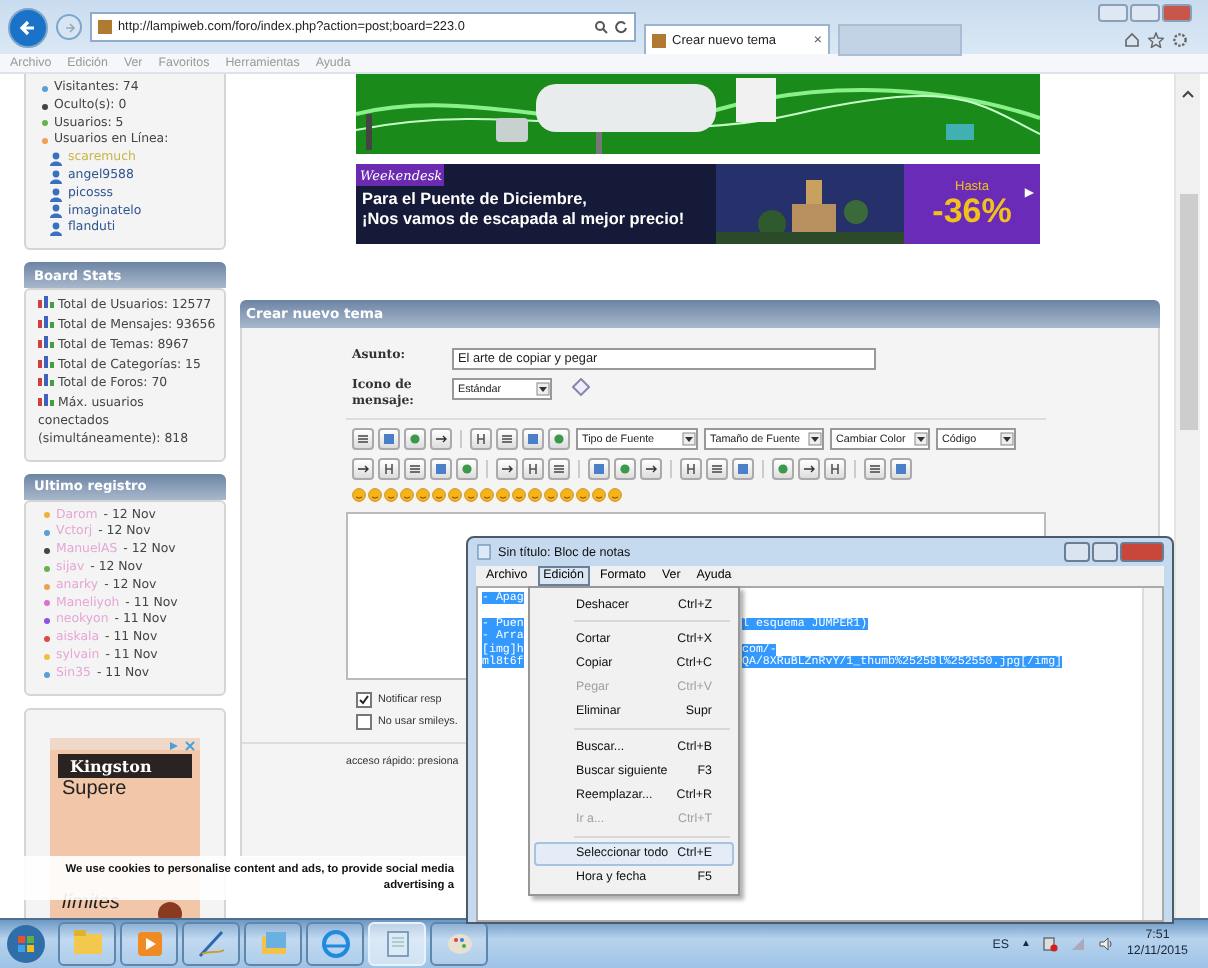 The image size is (1208, 968). What do you see at coordinates (56, 229) in the screenshot?
I see `user-icon` at bounding box center [56, 229].